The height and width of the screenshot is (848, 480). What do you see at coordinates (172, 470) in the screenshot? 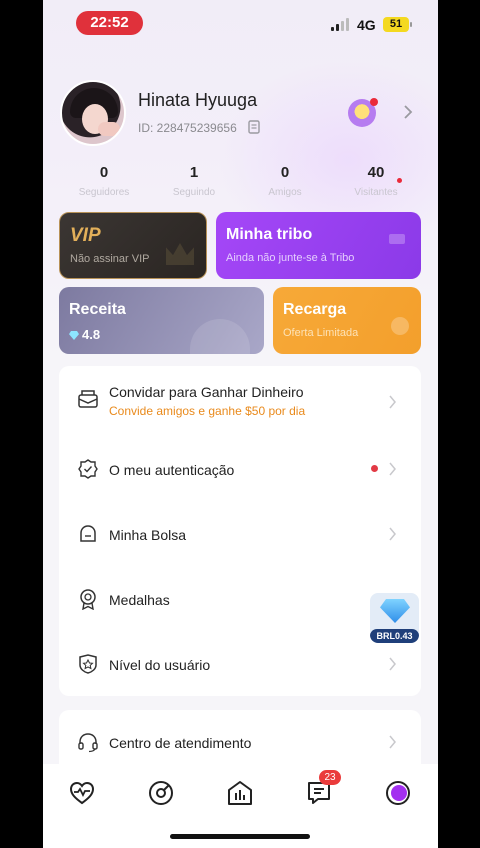
I see `menu-label: O meu autenticação` at bounding box center [172, 470].